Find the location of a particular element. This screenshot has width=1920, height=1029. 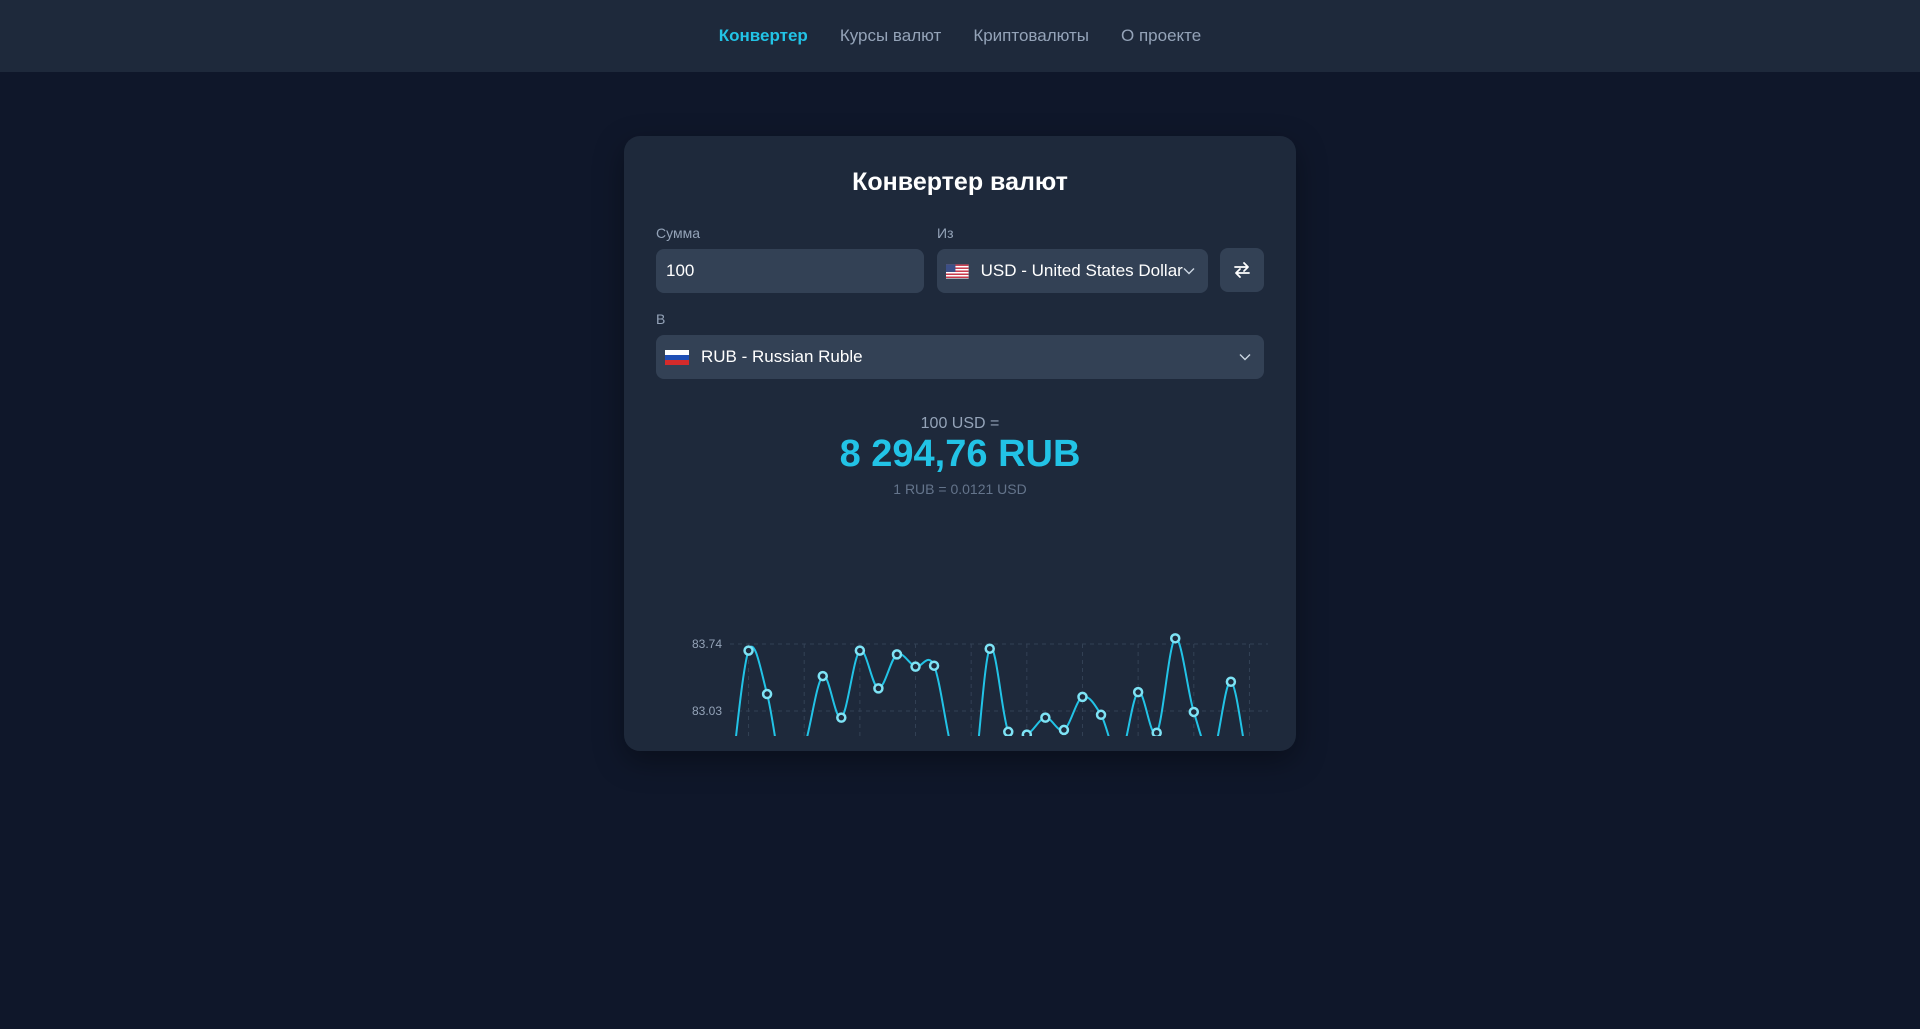

amount-field-wrapper is located at coordinates (790, 271).